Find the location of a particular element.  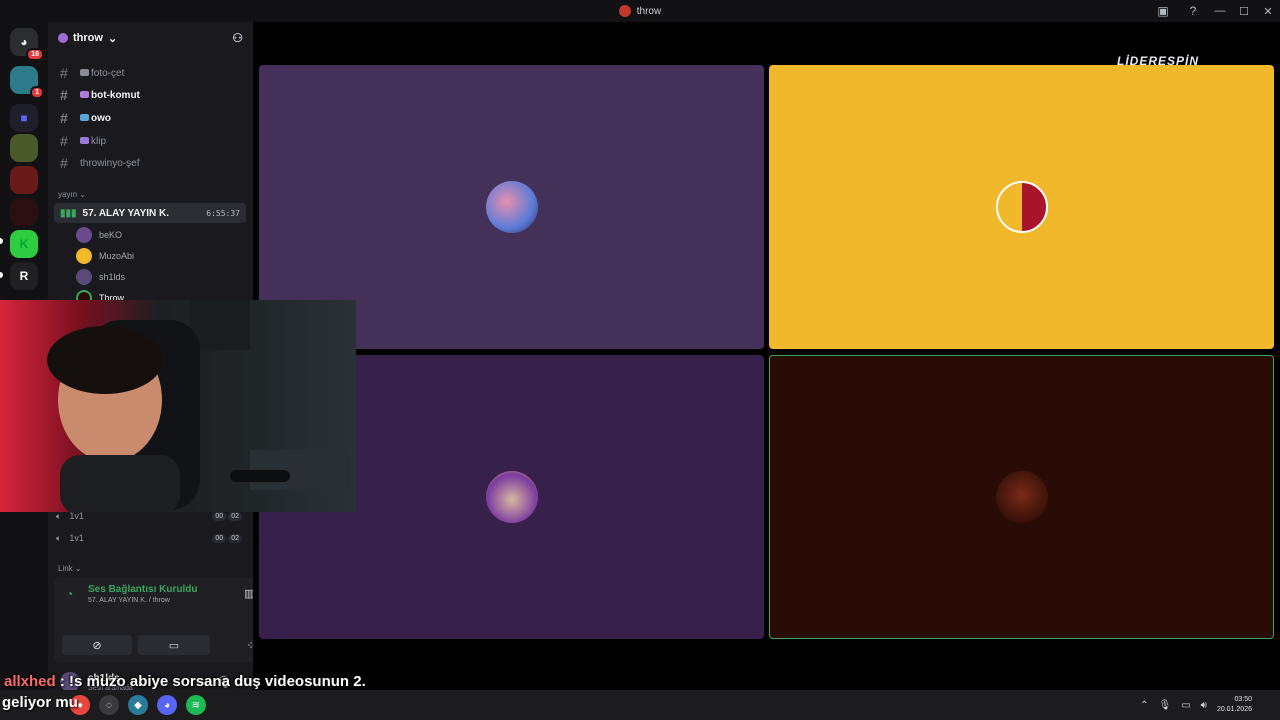

add-member-icon: ⚇ is located at coordinates (237, 38).